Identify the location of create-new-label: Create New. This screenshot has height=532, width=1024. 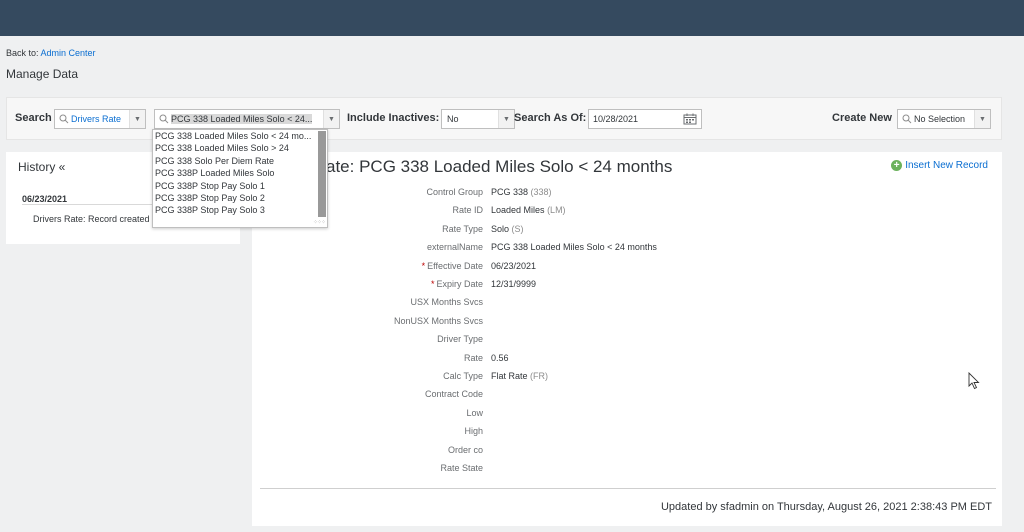
(862, 118).